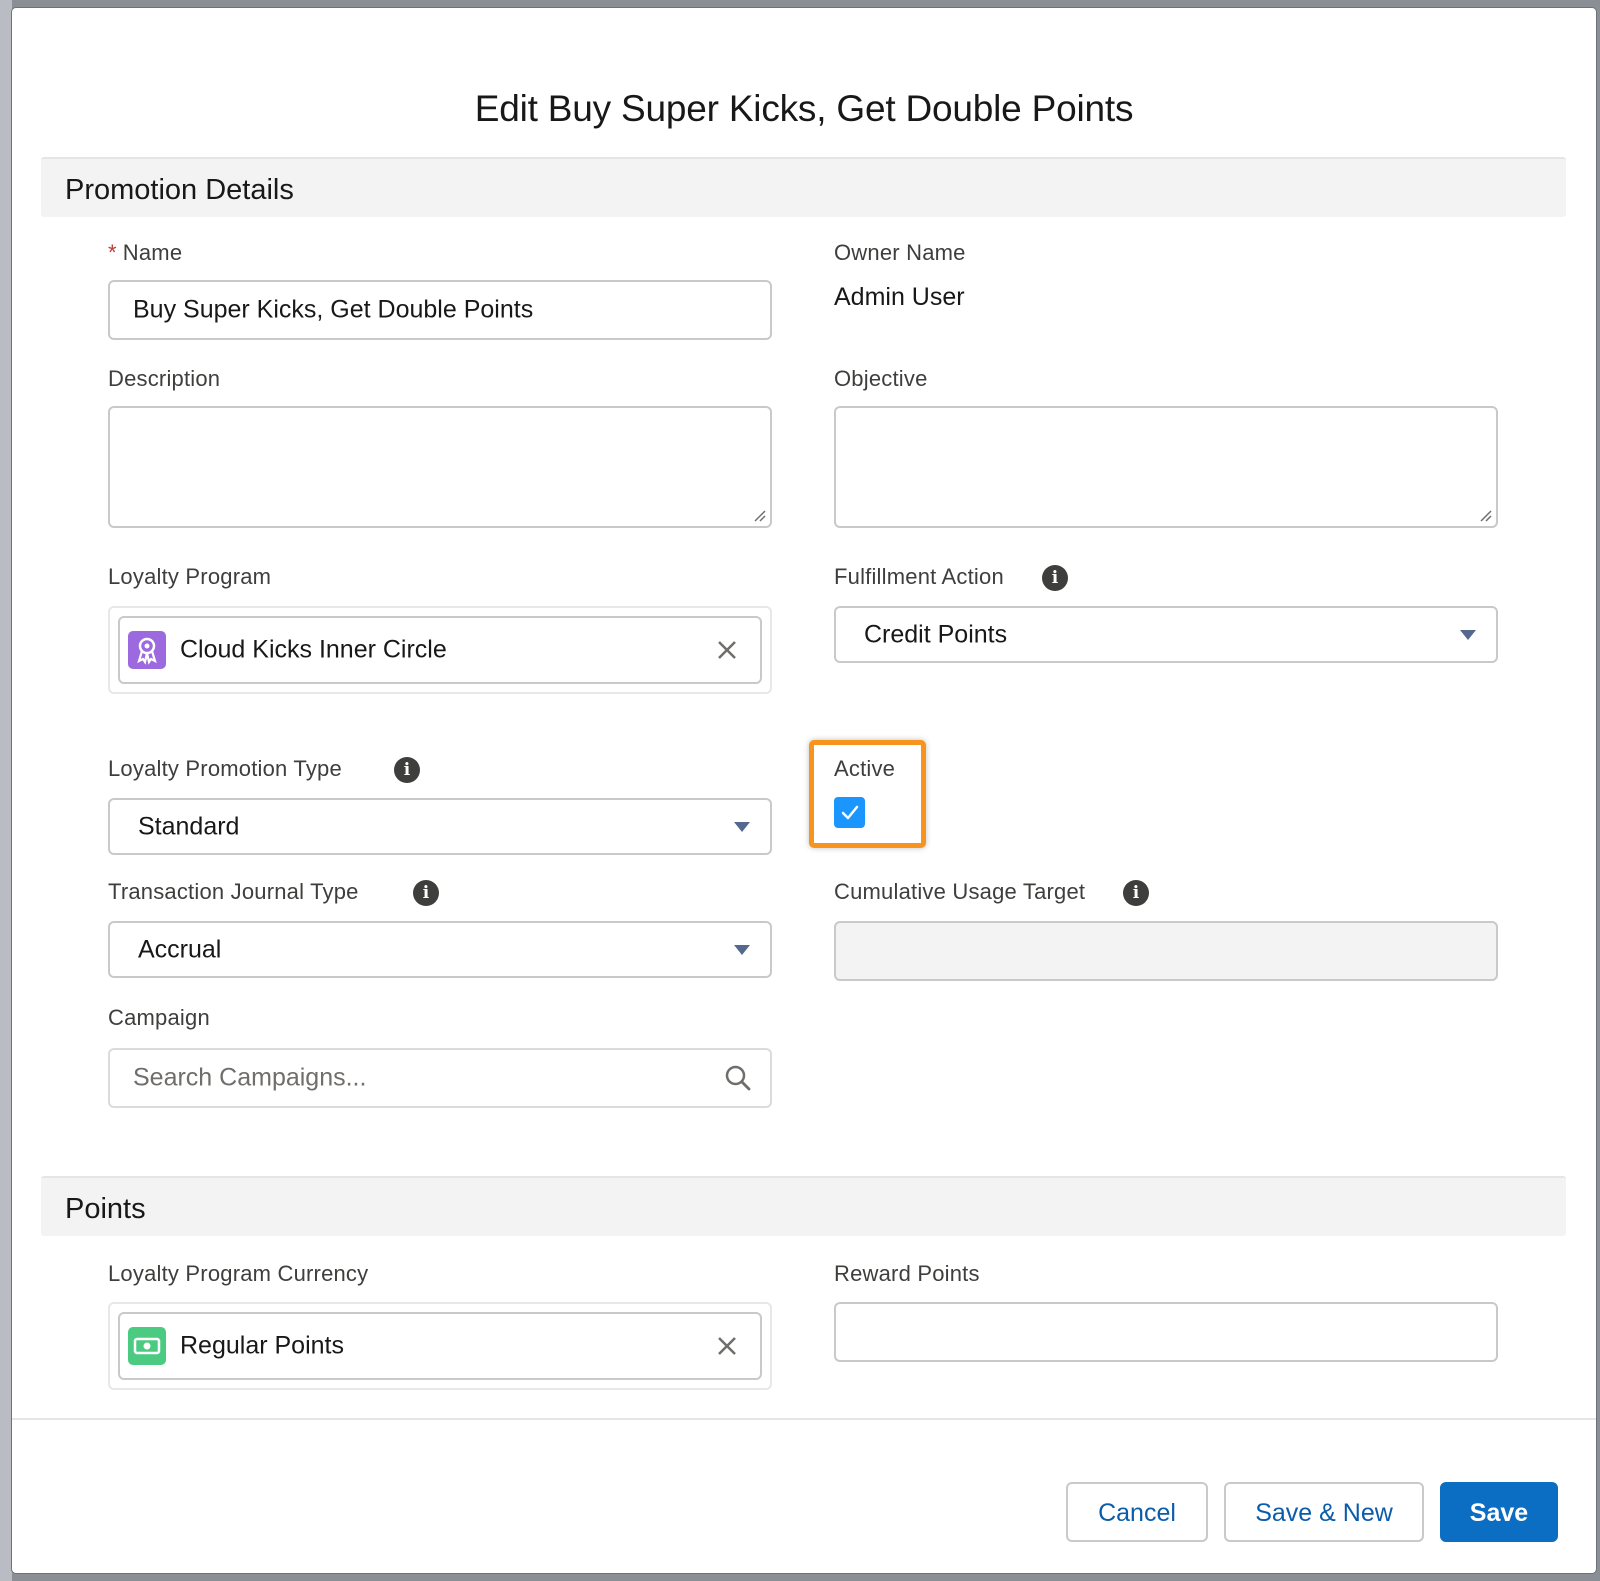 The image size is (1600, 1581). Describe the element at coordinates (1166, 1332) in the screenshot. I see `reward-points-input` at that location.